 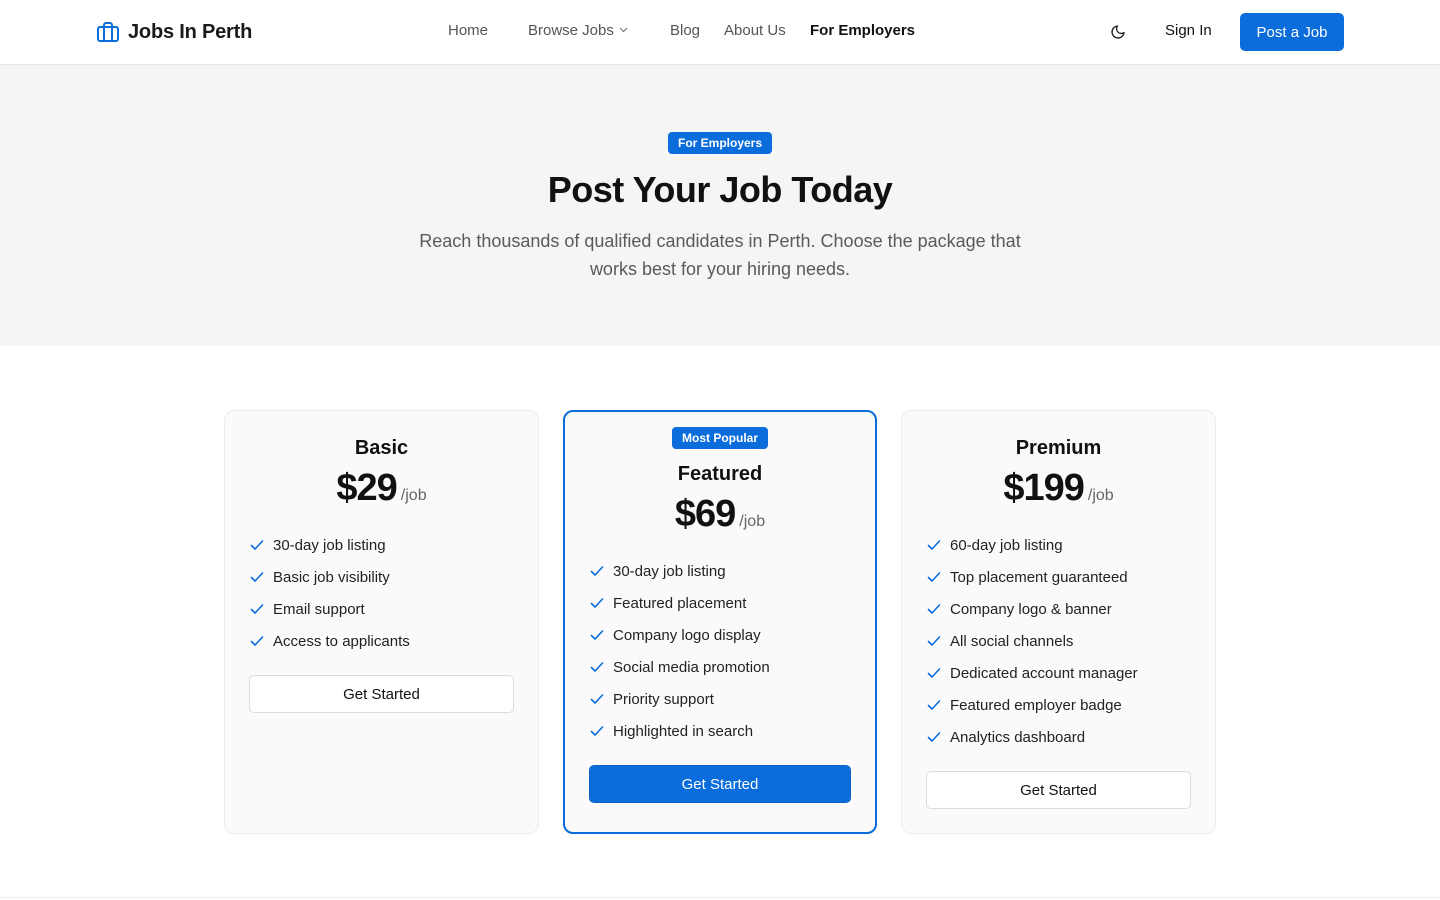 I want to click on feature-text: Access to applicants, so click(x=341, y=641).